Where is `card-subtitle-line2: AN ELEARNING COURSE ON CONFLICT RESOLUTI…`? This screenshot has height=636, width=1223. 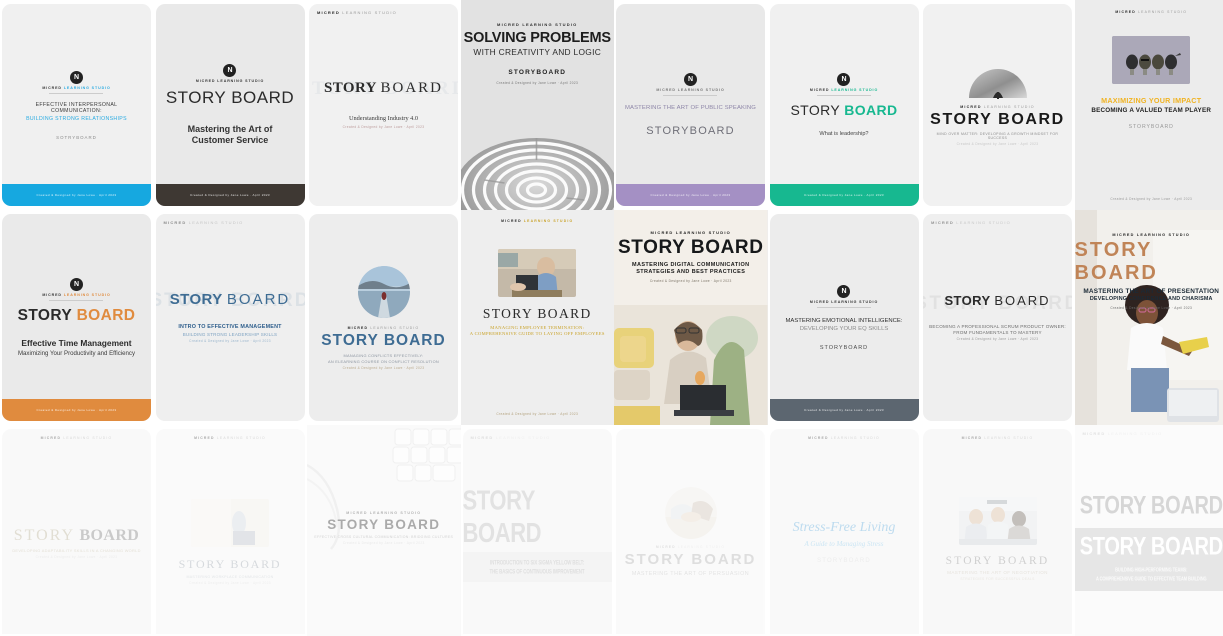 card-subtitle-line2: AN ELEARNING COURSE ON CONFLICT RESOLUTI… is located at coordinates (383, 361).